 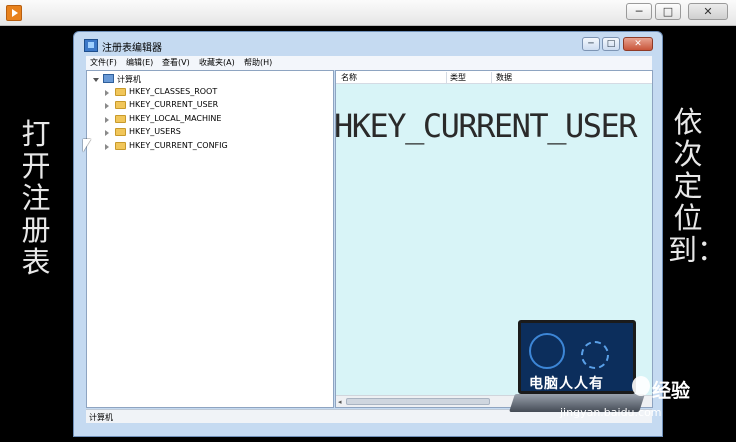 I want to click on menu-view: 查看(V), so click(x=176, y=62).